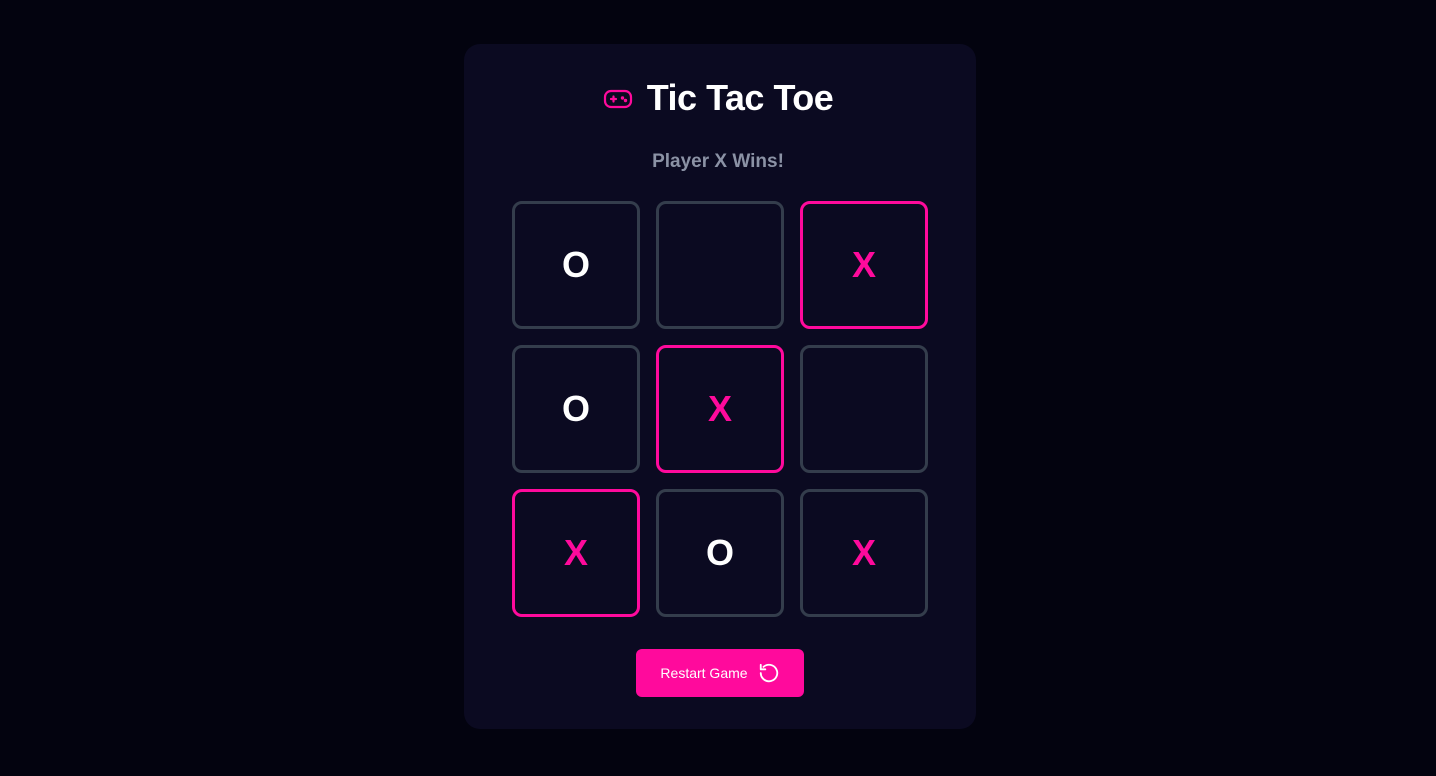  What do you see at coordinates (704, 673) in the screenshot?
I see `restart-button-label: Restart Game` at bounding box center [704, 673].